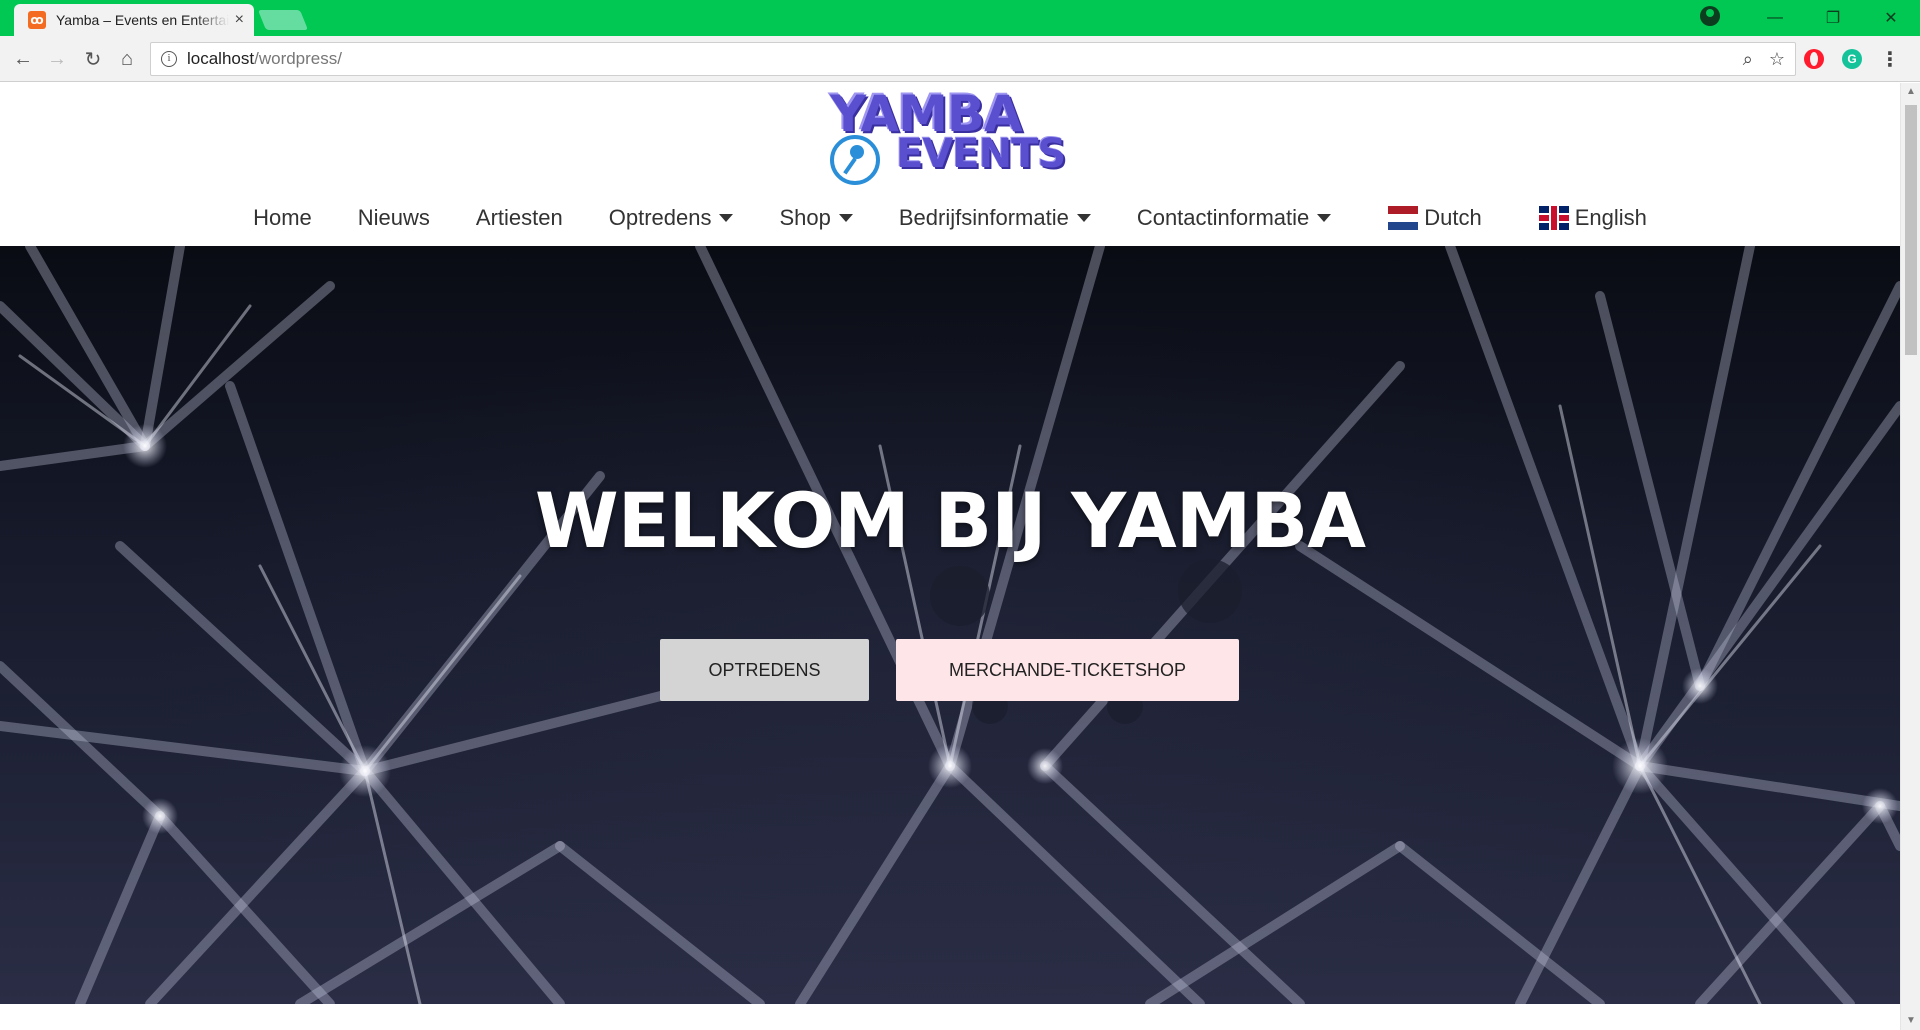  I want to click on nav-contactinformatie: Contactinformatie, so click(1234, 218).